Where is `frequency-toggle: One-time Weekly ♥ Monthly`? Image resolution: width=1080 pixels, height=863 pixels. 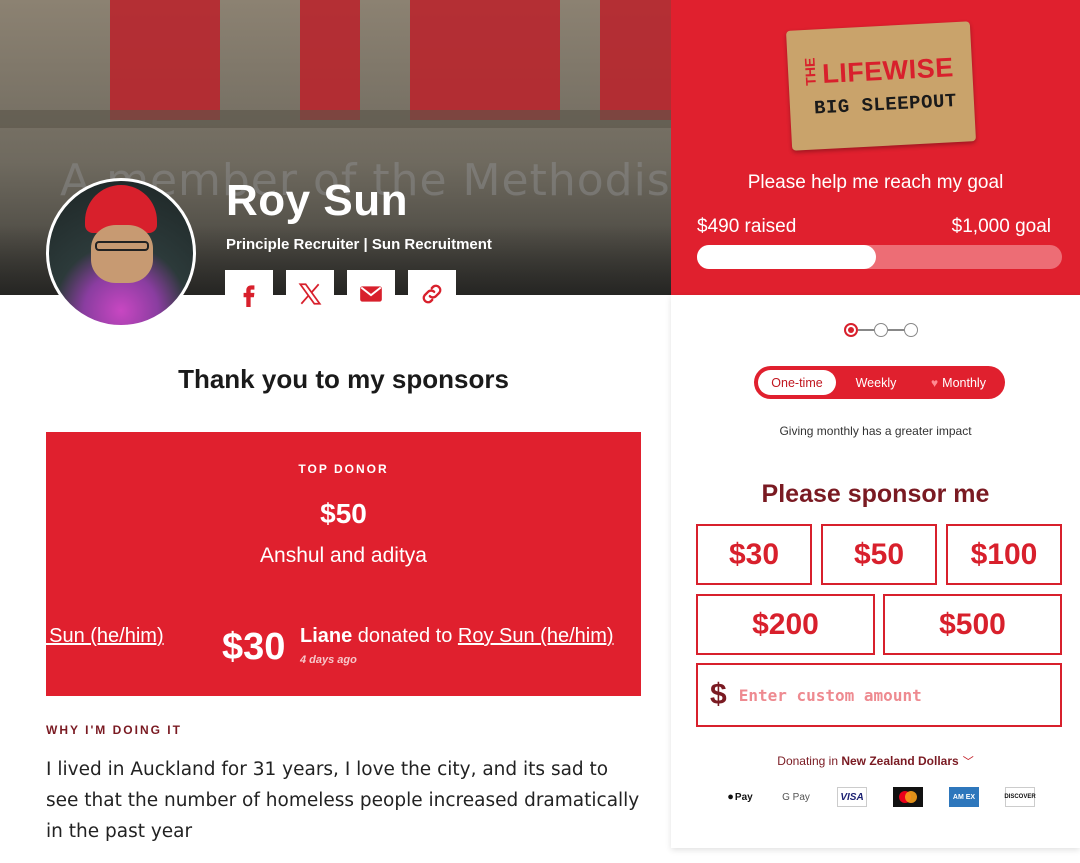
frequency-toggle: One-time Weekly ♥ Monthly is located at coordinates (879, 382).